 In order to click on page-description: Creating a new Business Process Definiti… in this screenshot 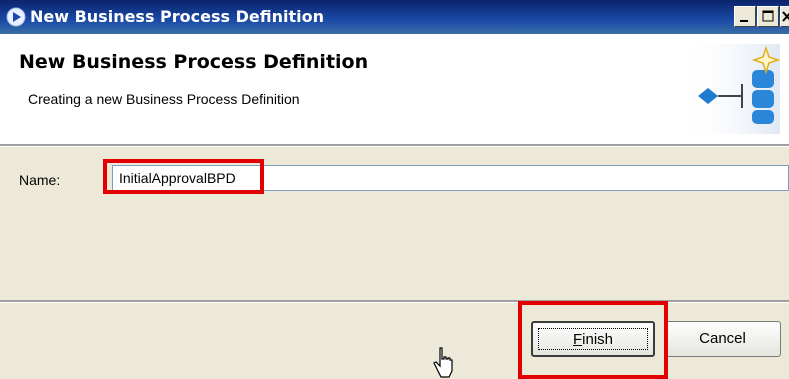, I will do `click(164, 99)`.